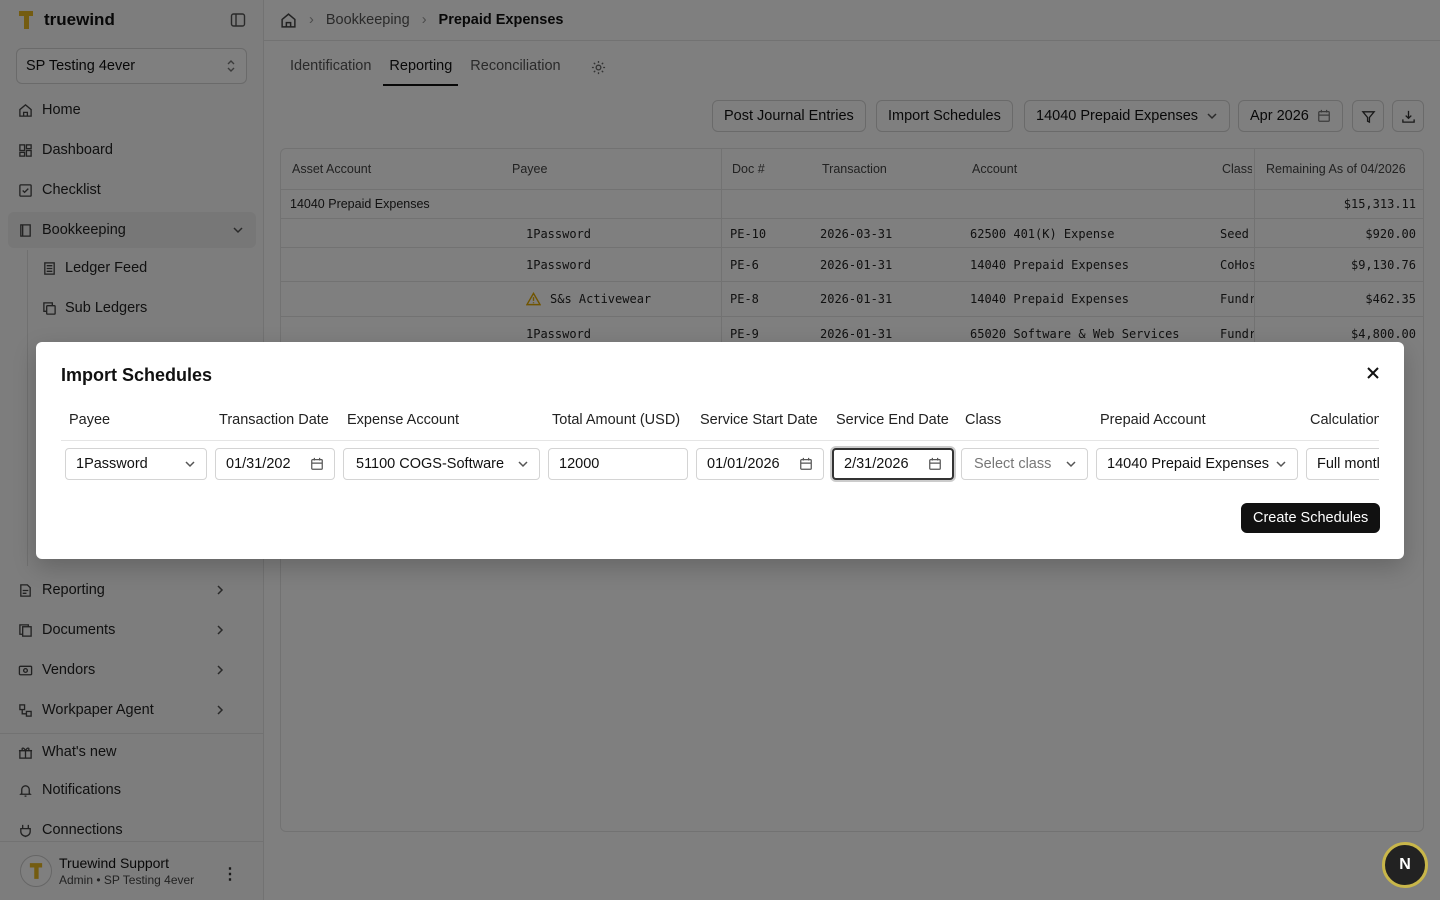 This screenshot has width=1440, height=900. What do you see at coordinates (1344, 420) in the screenshot?
I see `col-calculation: Calculation` at bounding box center [1344, 420].